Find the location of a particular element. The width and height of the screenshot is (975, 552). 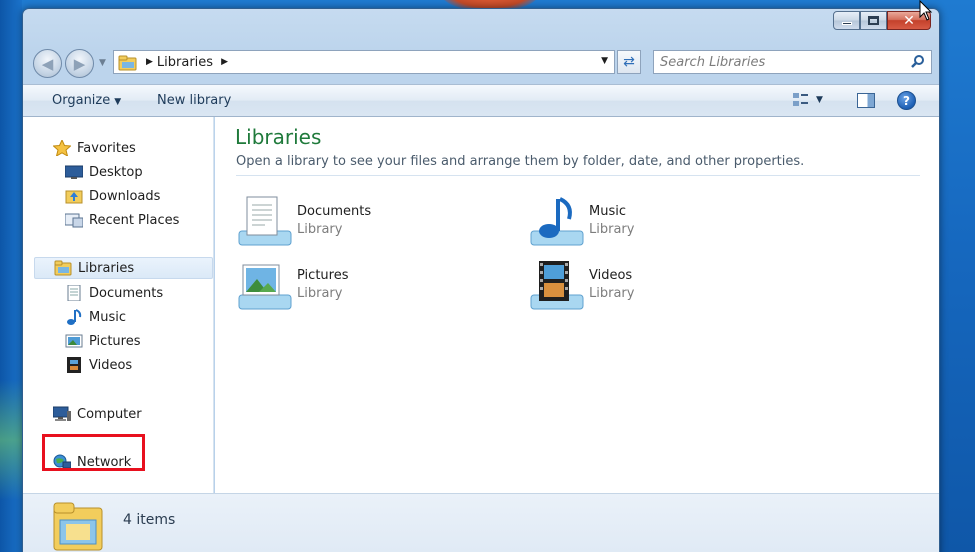

sidebar-item-documents: Documents is located at coordinates (114, 293).